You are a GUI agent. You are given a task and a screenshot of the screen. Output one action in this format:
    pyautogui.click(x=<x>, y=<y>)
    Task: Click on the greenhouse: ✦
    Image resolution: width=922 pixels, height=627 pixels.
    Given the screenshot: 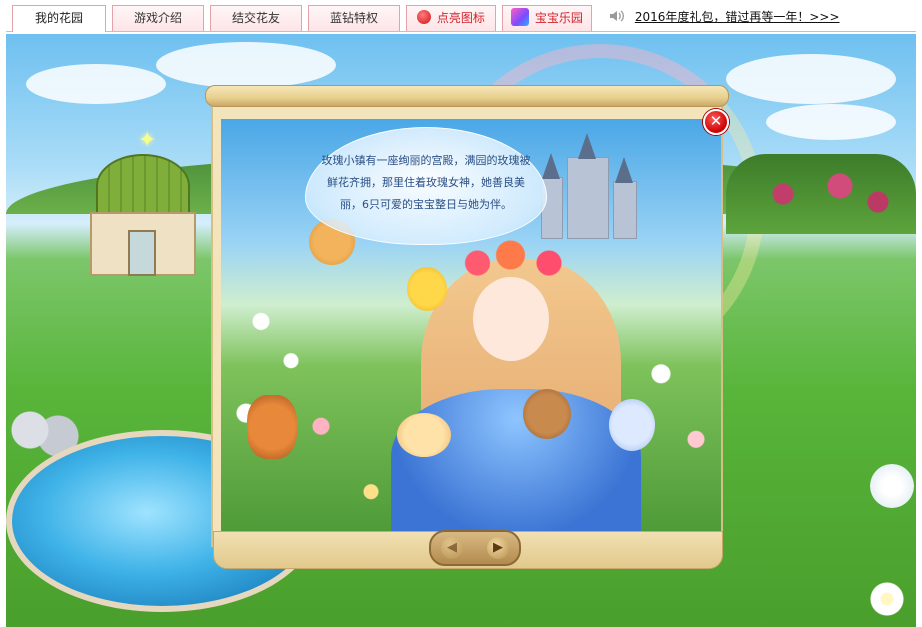 What is the action you would take?
    pyautogui.click(x=142, y=202)
    